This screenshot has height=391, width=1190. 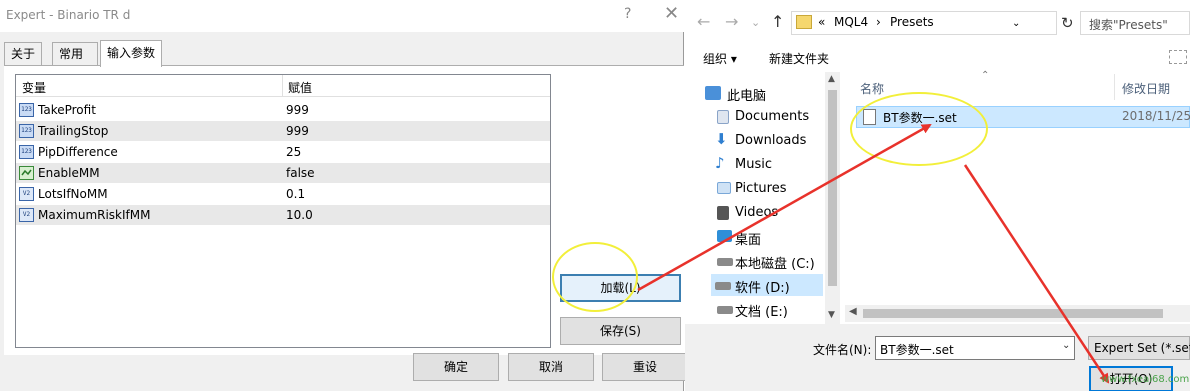 I want to click on address-bar: « MQL4 › Presets ⌄, so click(x=924, y=23).